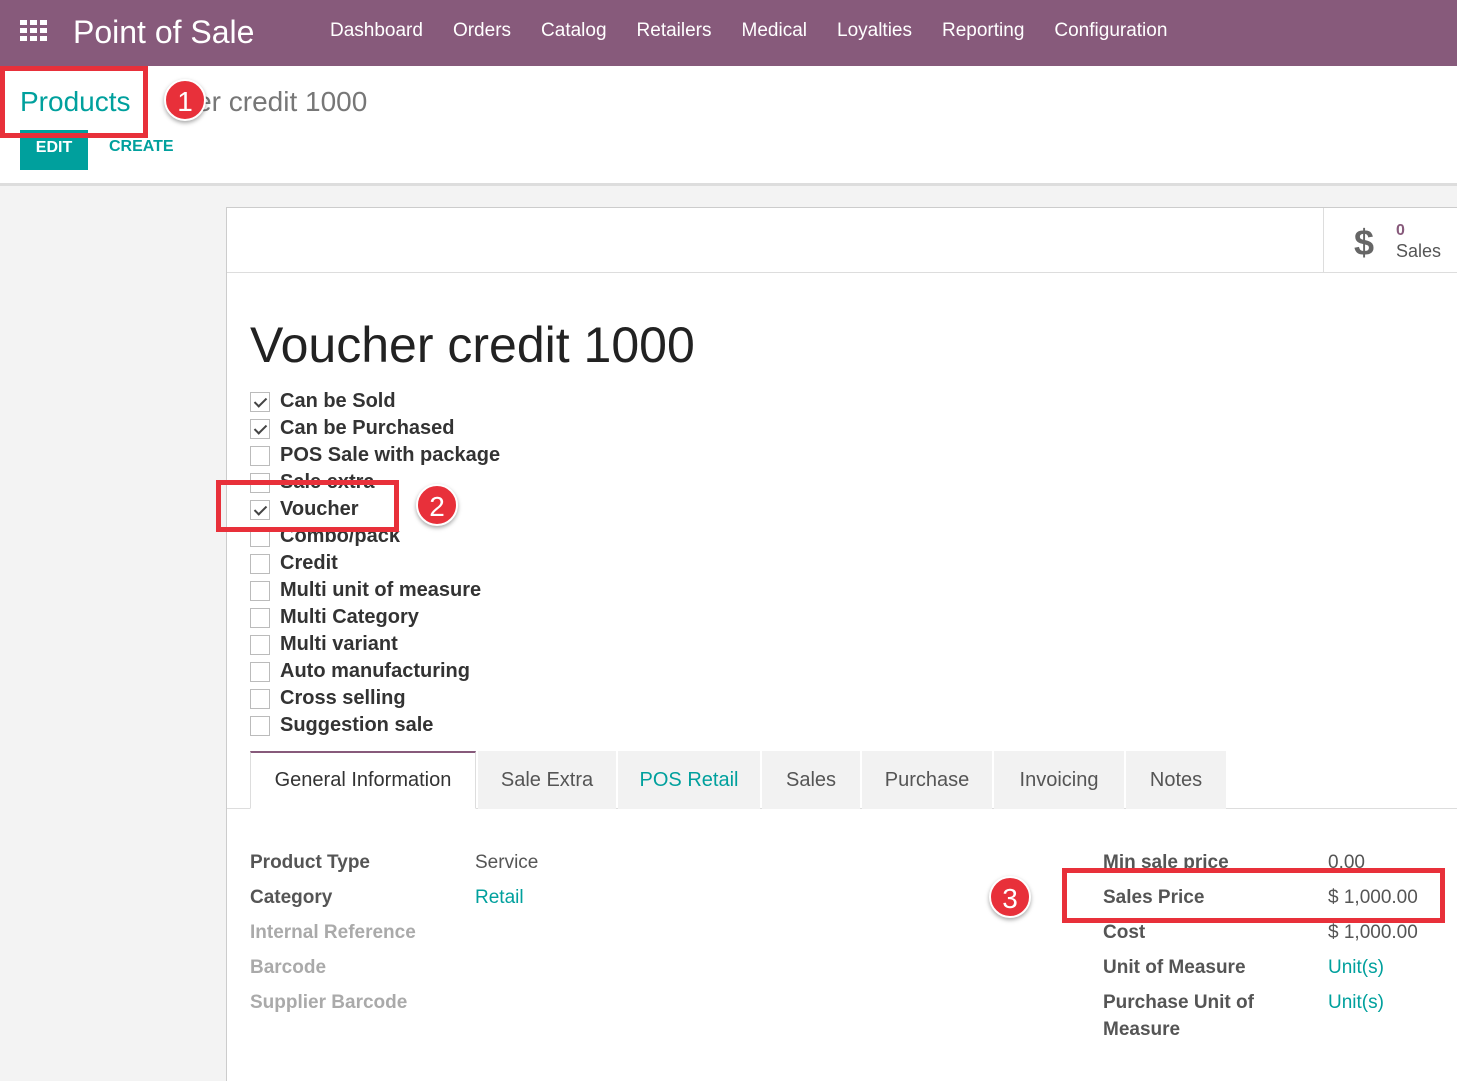  What do you see at coordinates (357, 725) in the screenshot?
I see `option-label: Suggestion sale` at bounding box center [357, 725].